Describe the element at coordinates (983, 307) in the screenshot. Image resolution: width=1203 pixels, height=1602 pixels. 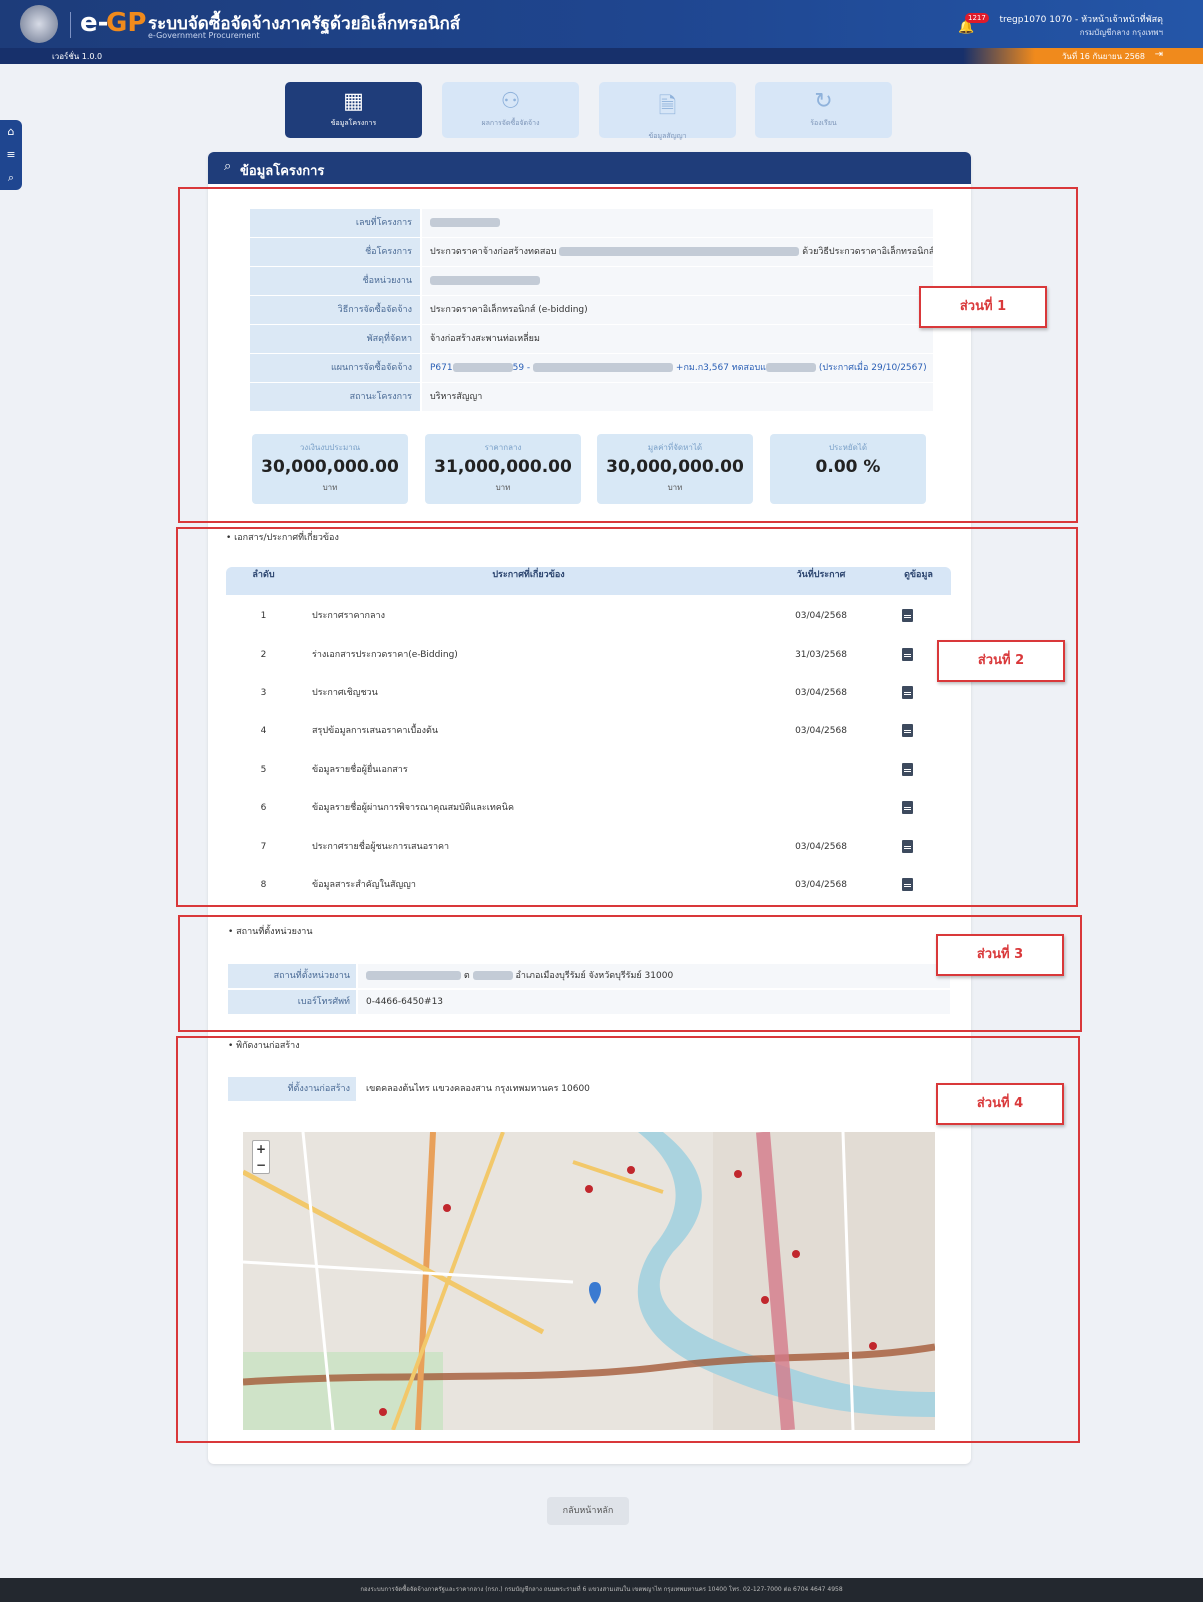
I see `annotation-label-part1: ส่วนที่ 1` at that location.